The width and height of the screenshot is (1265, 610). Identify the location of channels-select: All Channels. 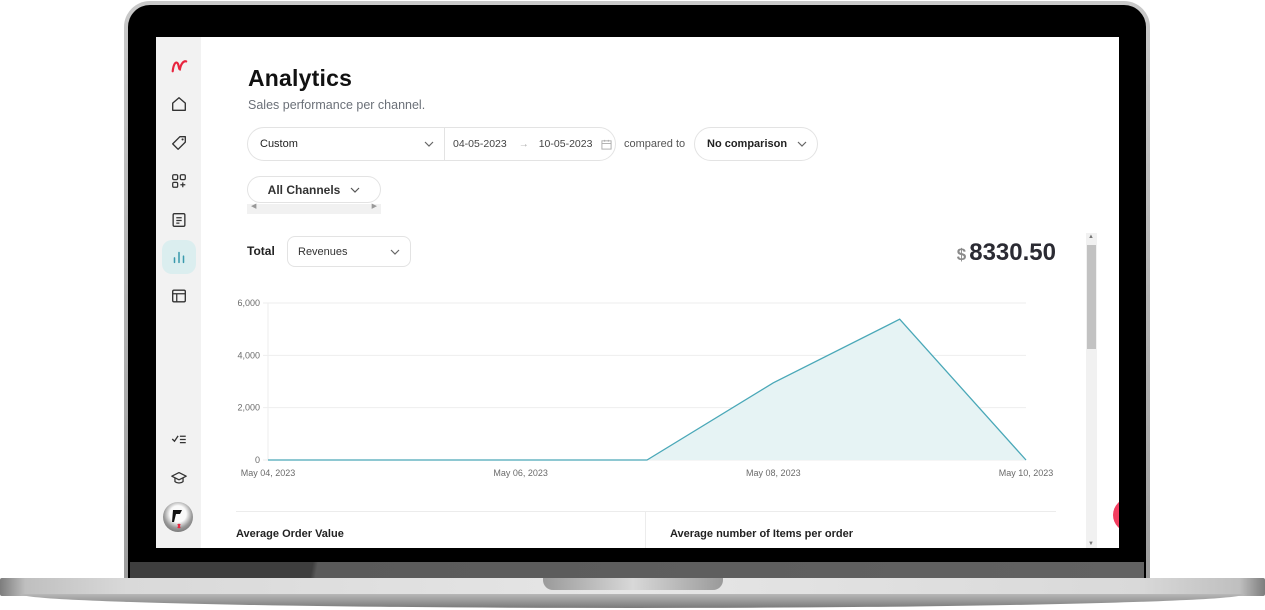
(314, 189).